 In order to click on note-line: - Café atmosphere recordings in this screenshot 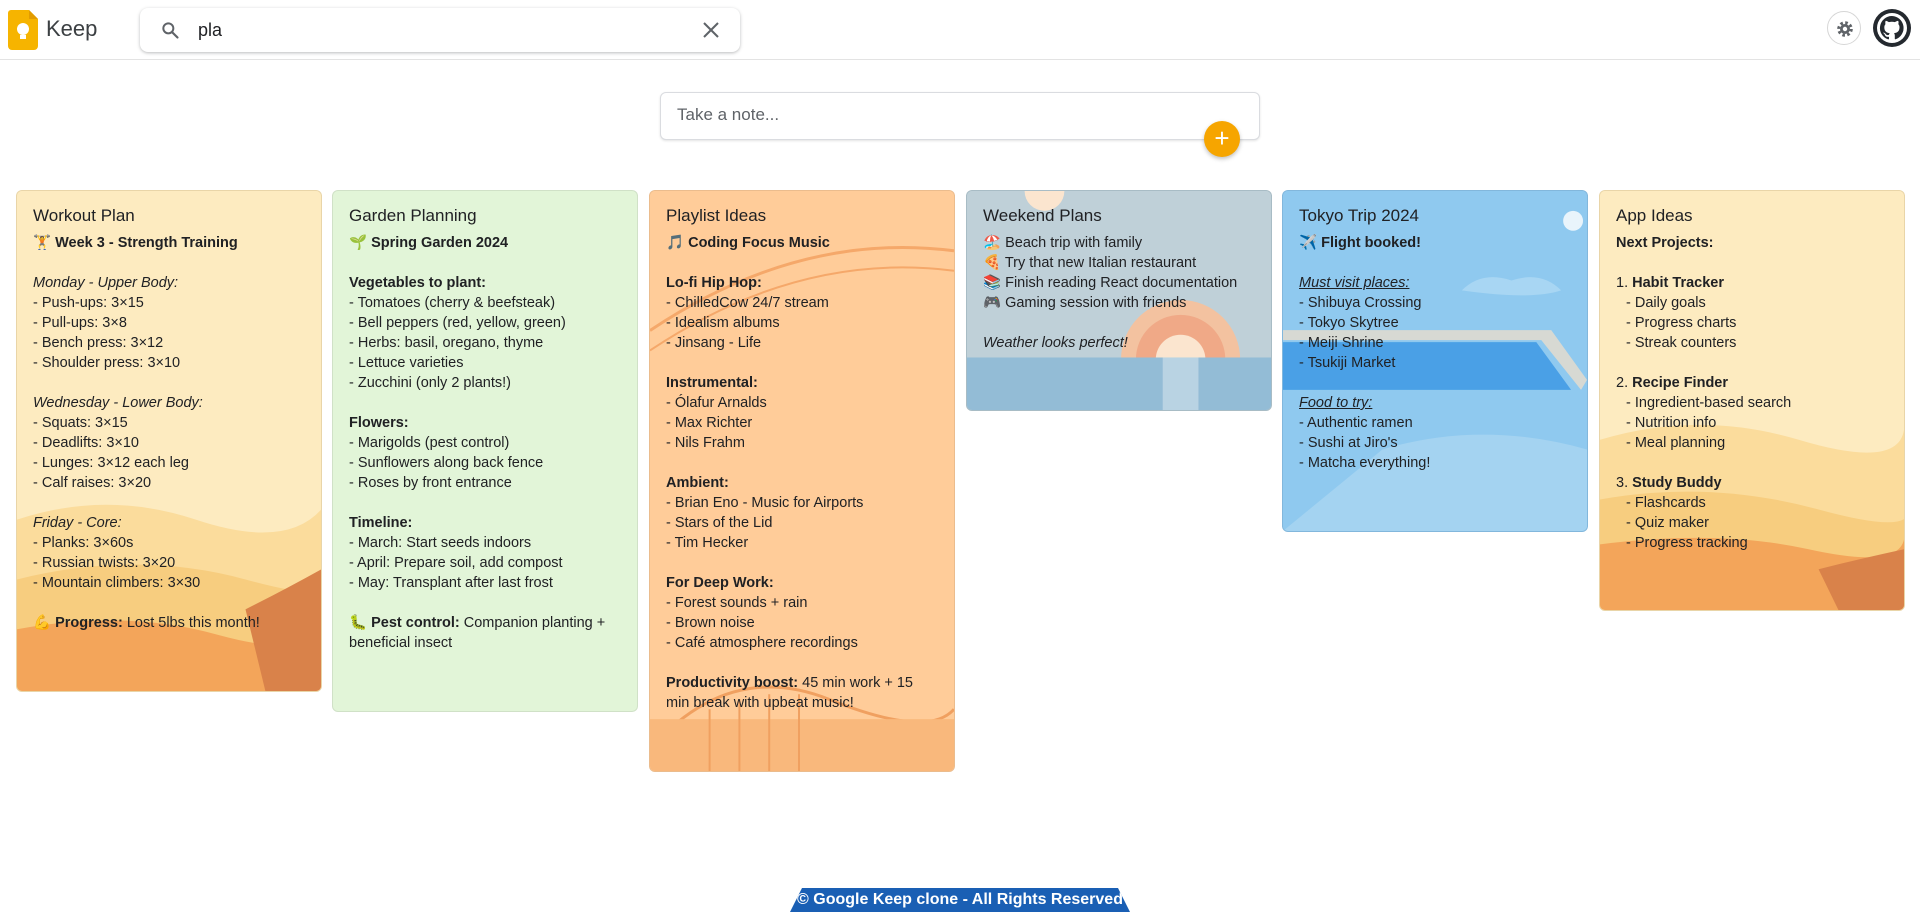, I will do `click(762, 643)`.